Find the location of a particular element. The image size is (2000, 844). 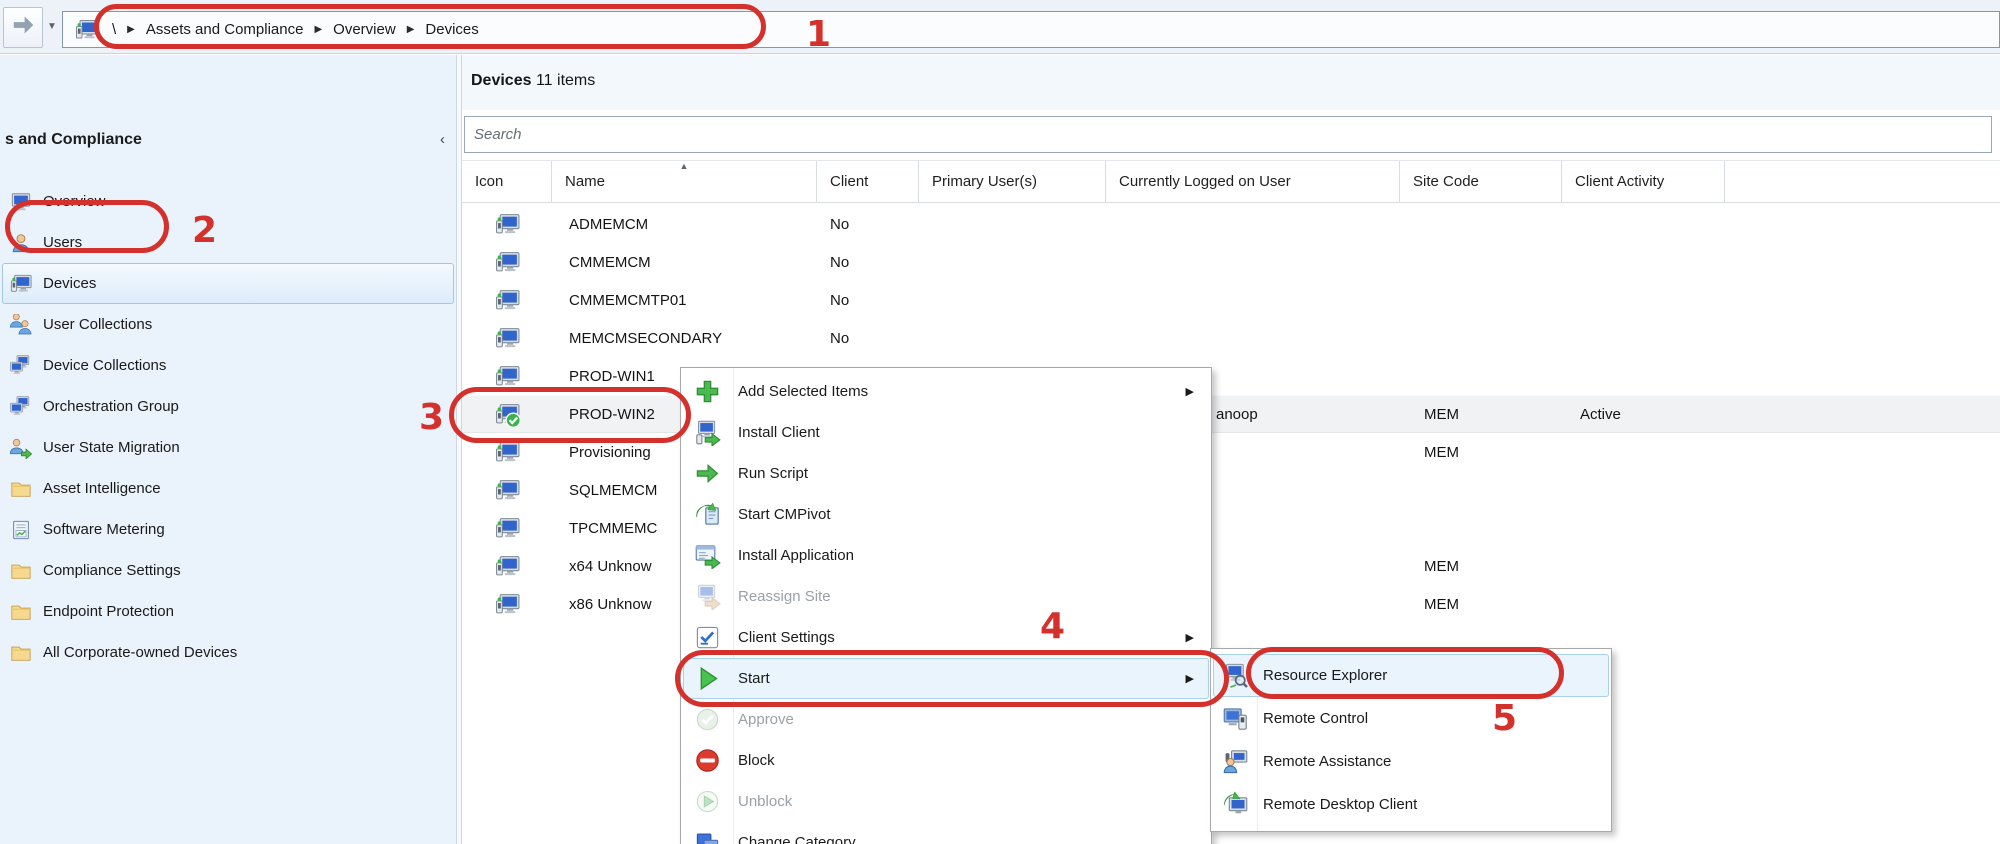

user-state-migration-icon is located at coordinates (21, 448).